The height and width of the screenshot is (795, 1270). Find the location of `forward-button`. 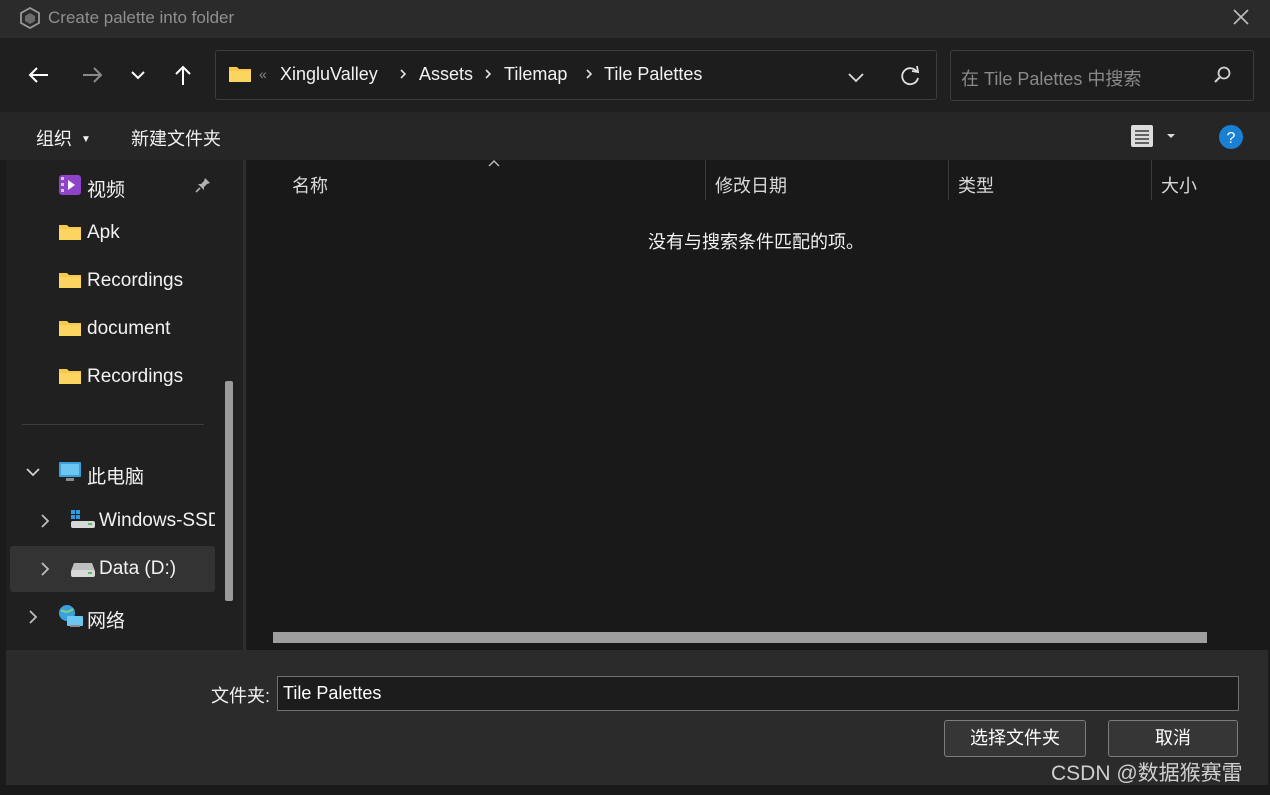

forward-button is located at coordinates (92, 75).